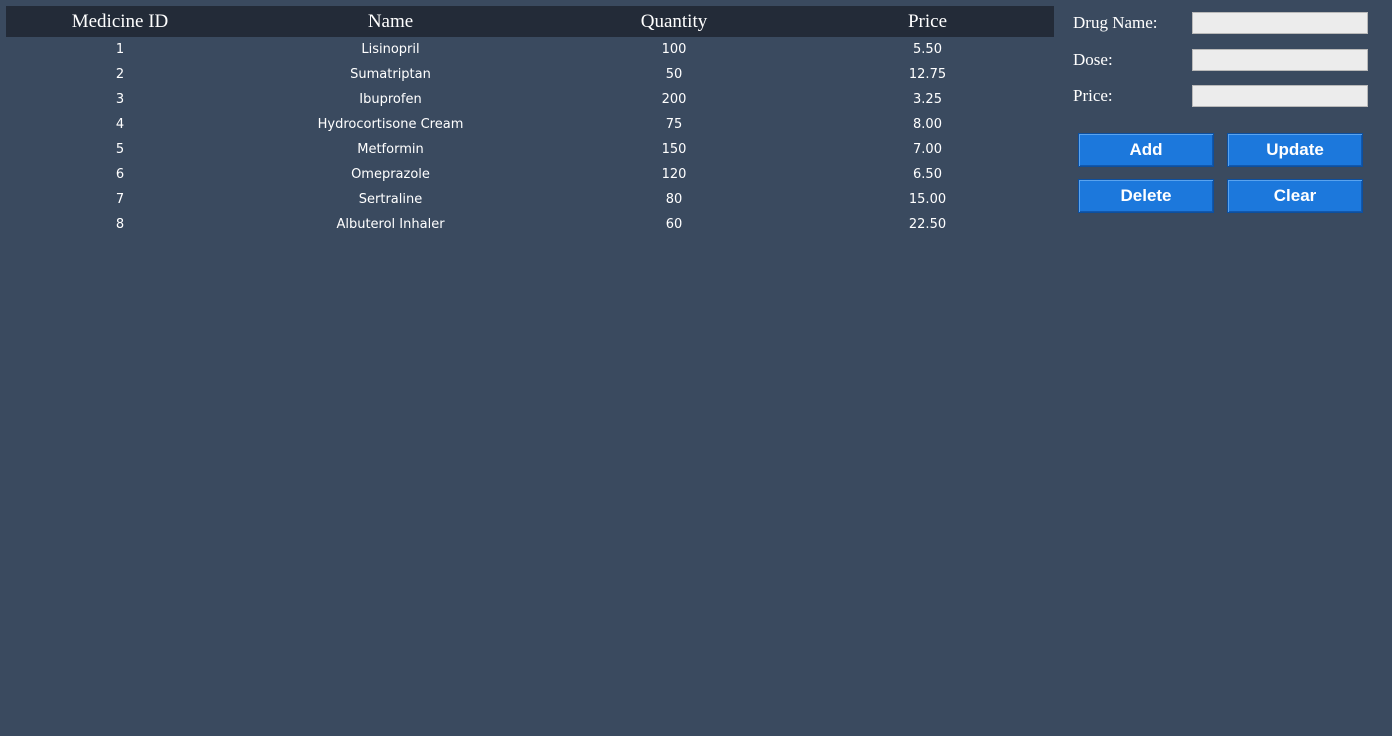  I want to click on table-row: 7 Sertraline 80 15.00, so click(530, 199).